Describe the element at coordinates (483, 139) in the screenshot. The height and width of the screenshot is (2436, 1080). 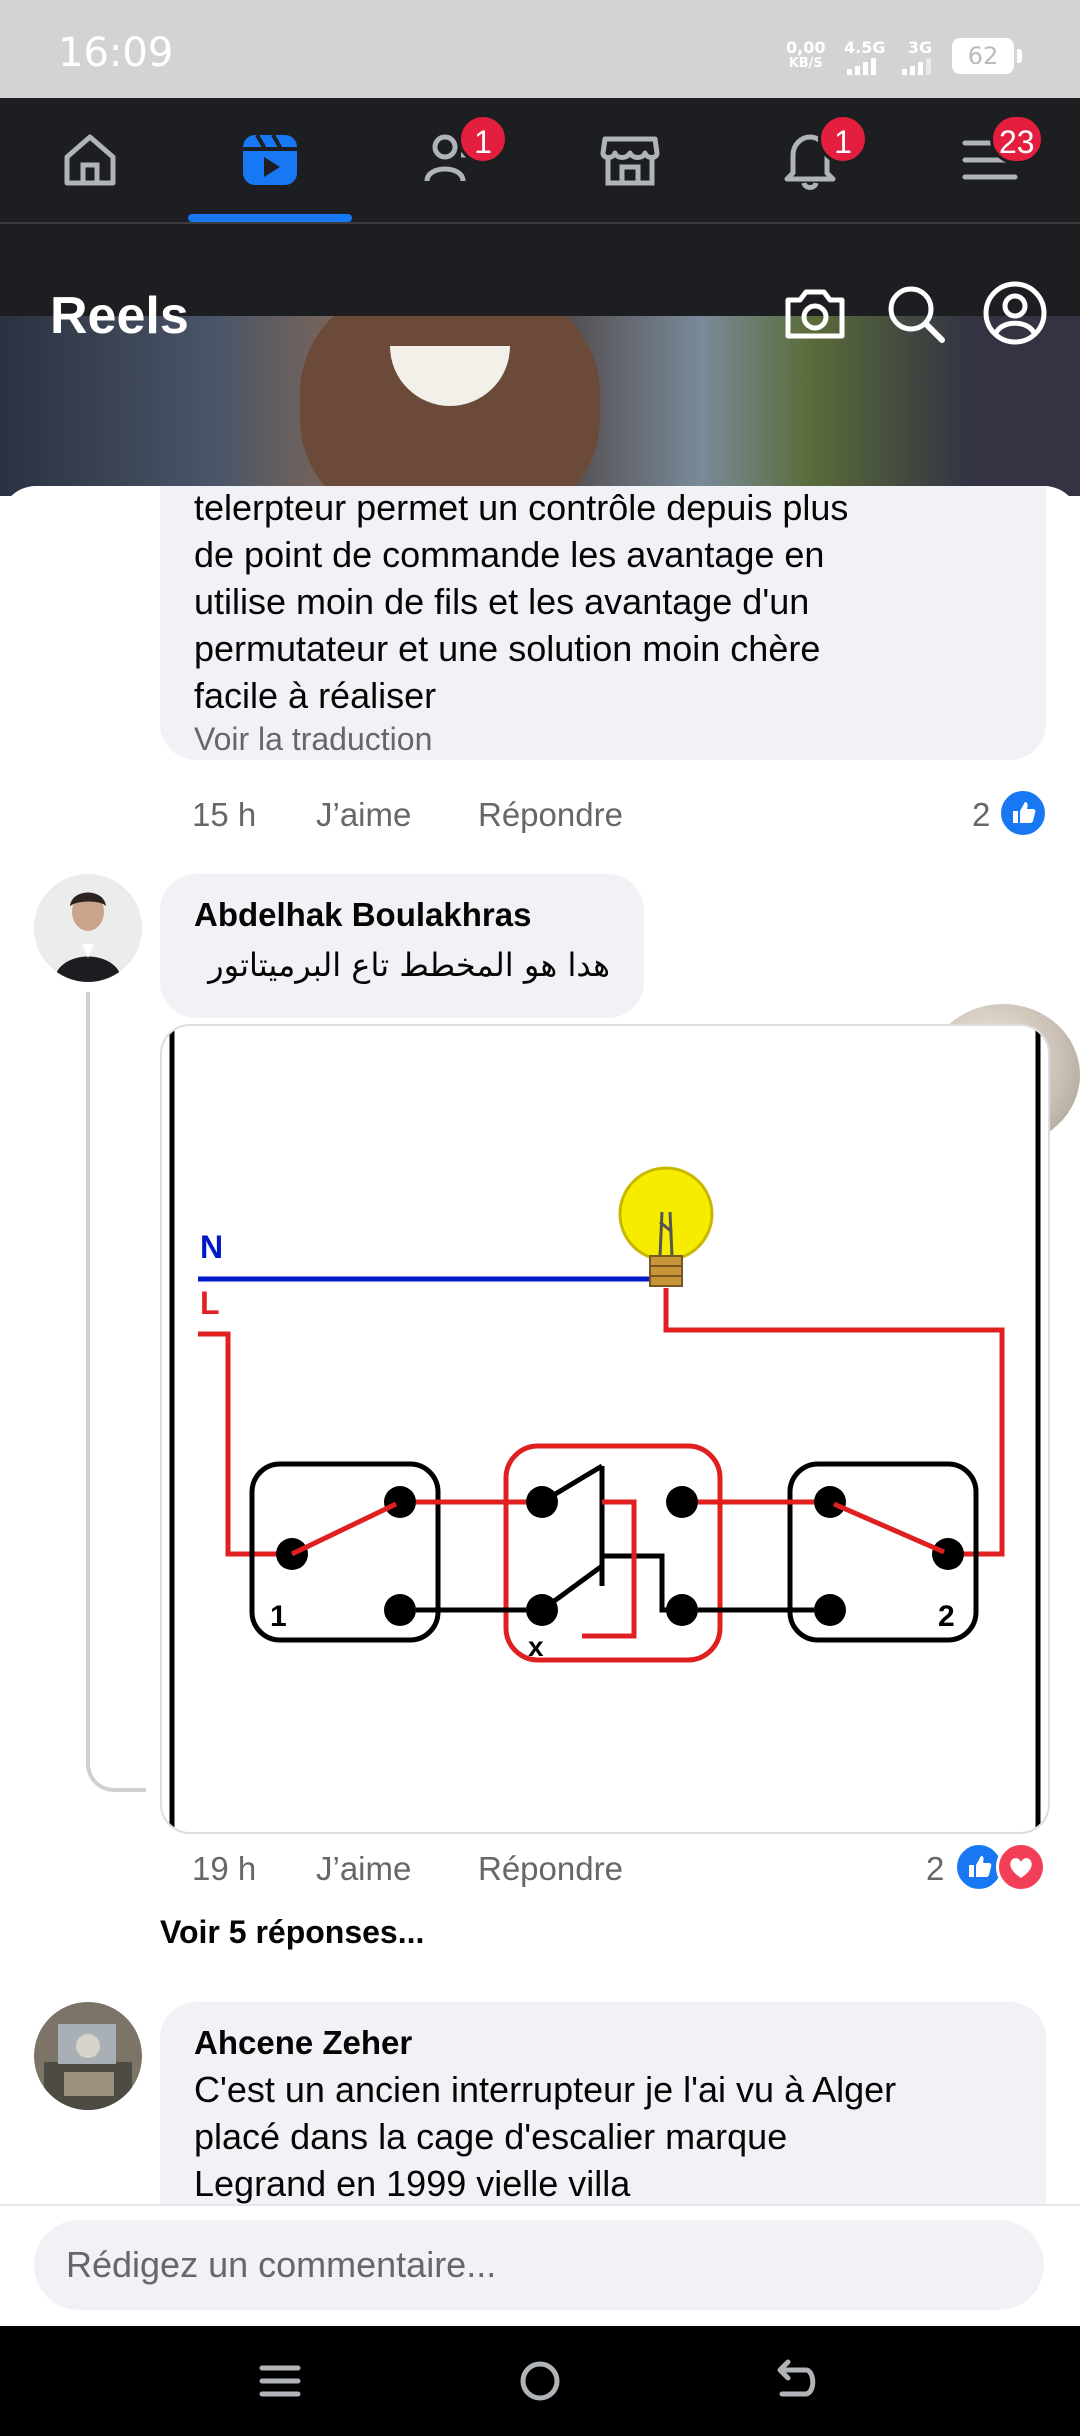
I see `friends-badge: 1` at that location.